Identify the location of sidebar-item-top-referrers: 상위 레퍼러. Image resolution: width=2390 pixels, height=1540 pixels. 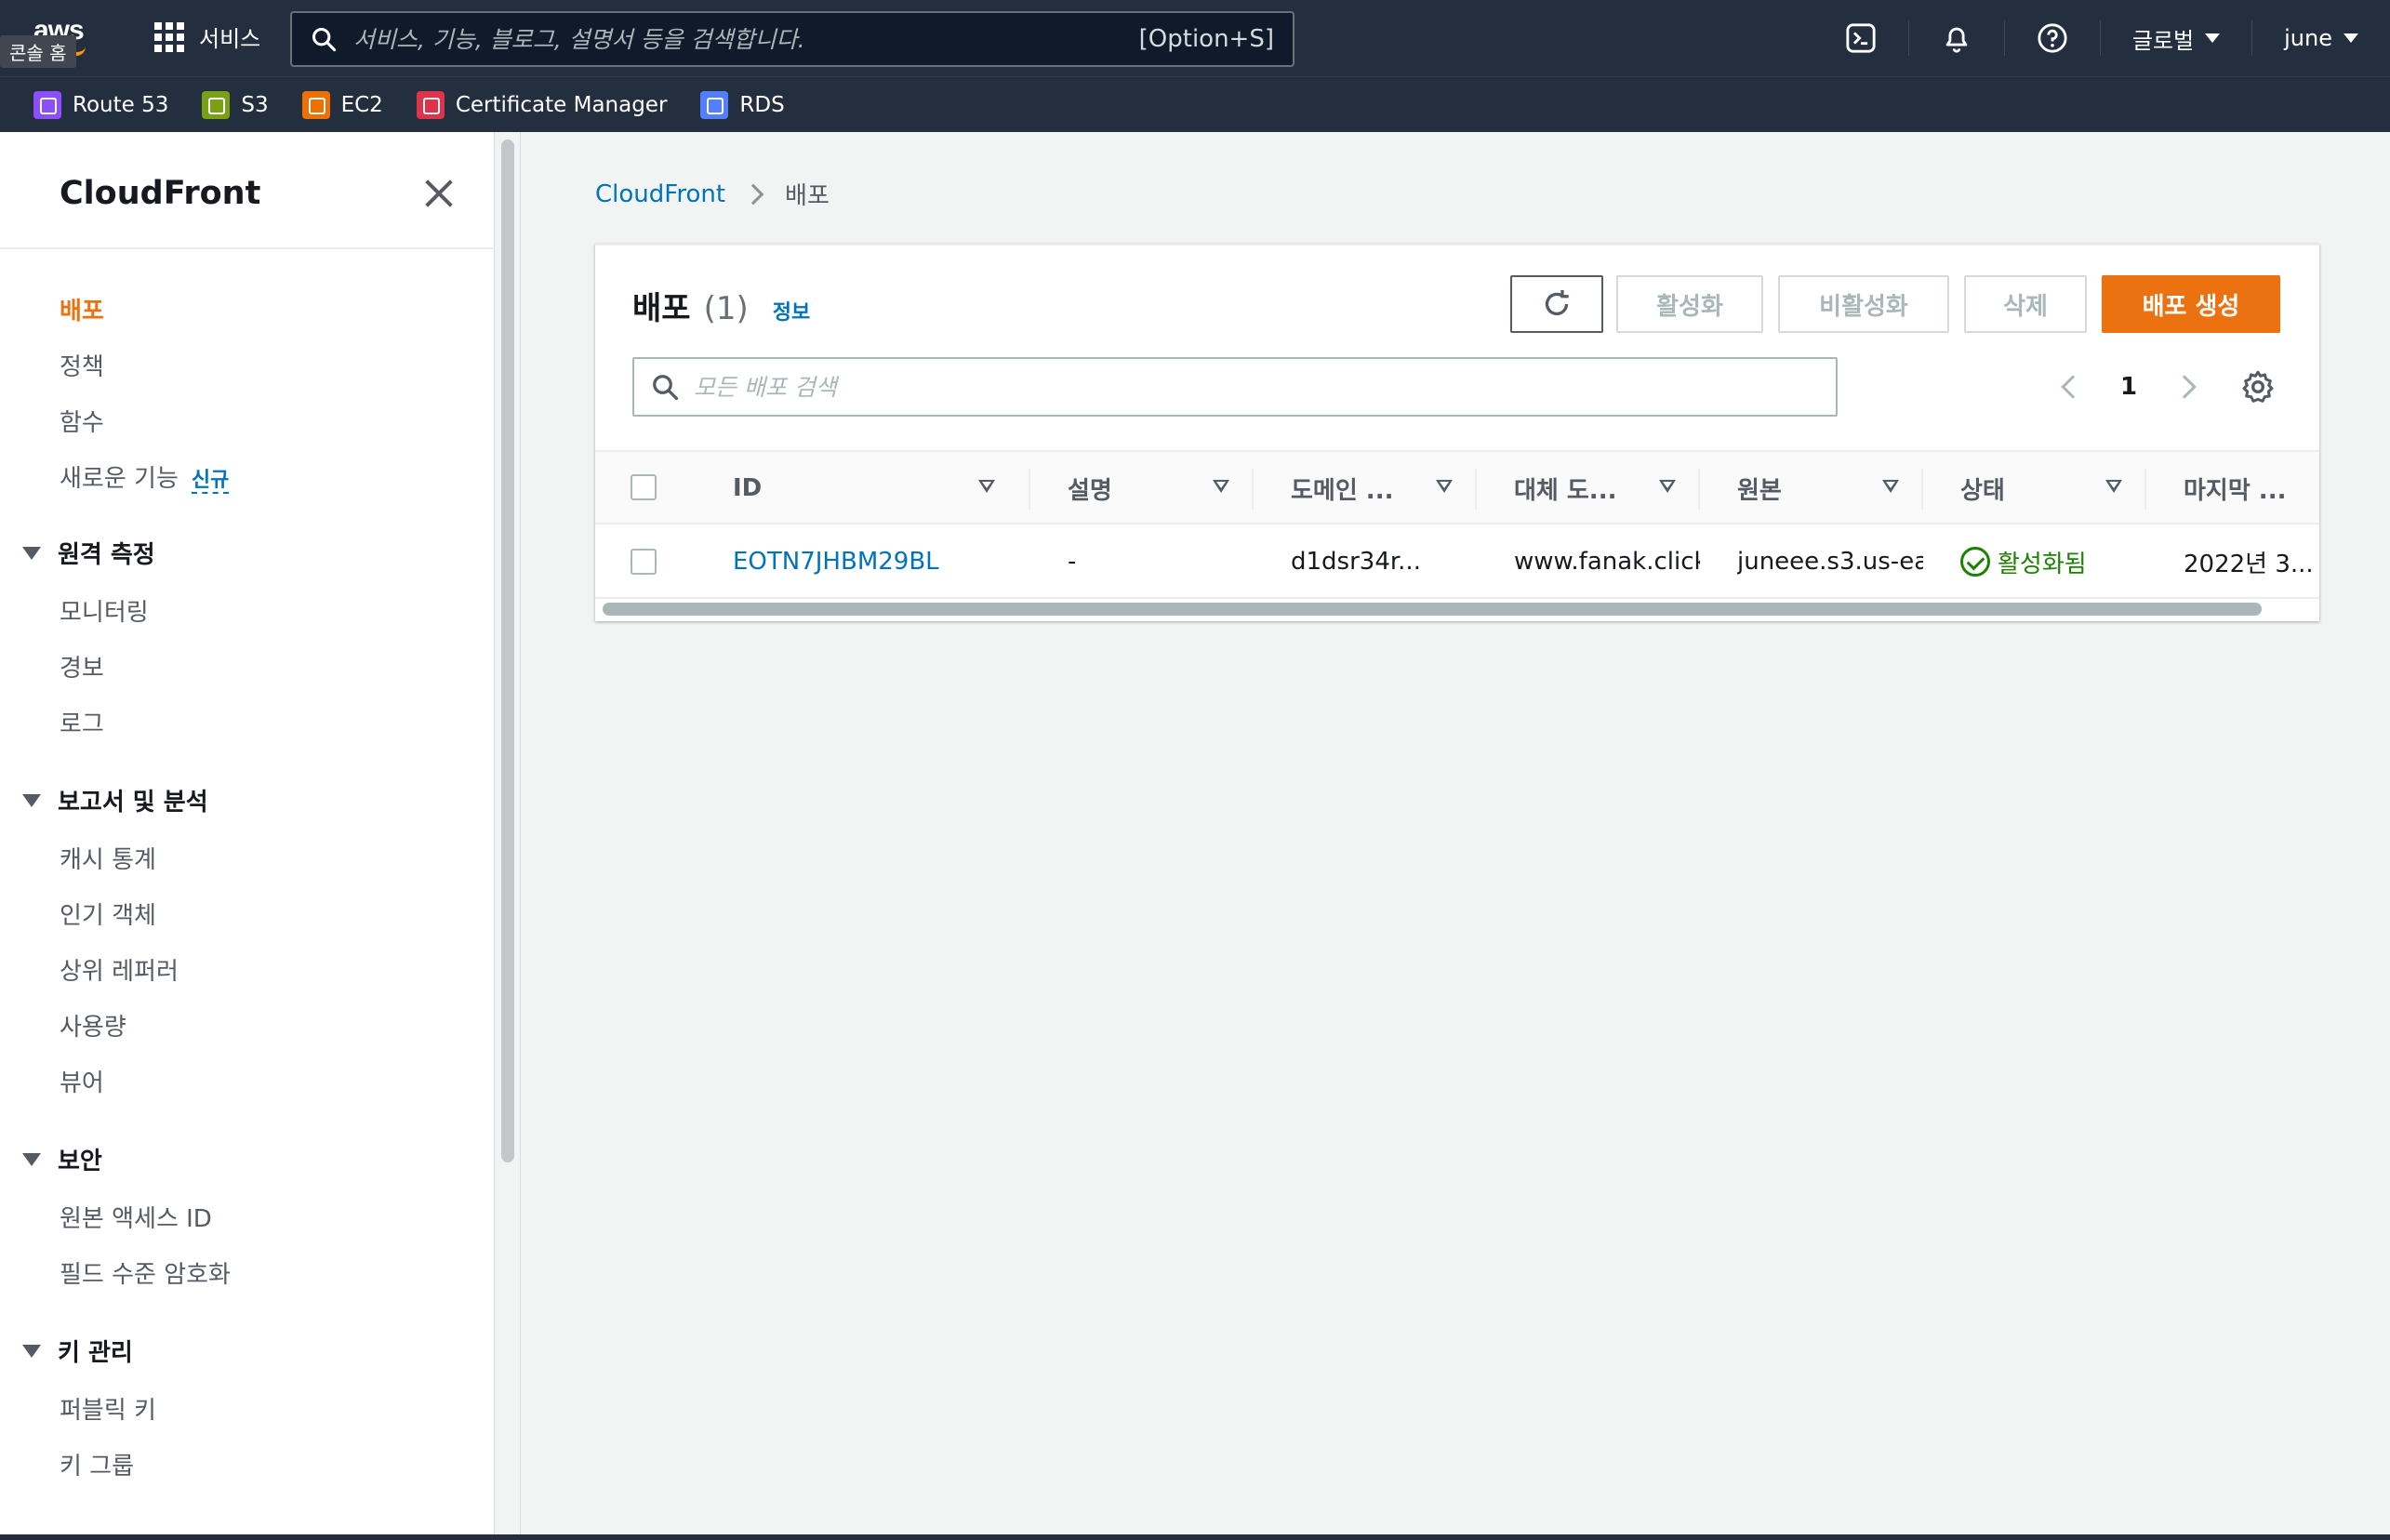
(119, 969).